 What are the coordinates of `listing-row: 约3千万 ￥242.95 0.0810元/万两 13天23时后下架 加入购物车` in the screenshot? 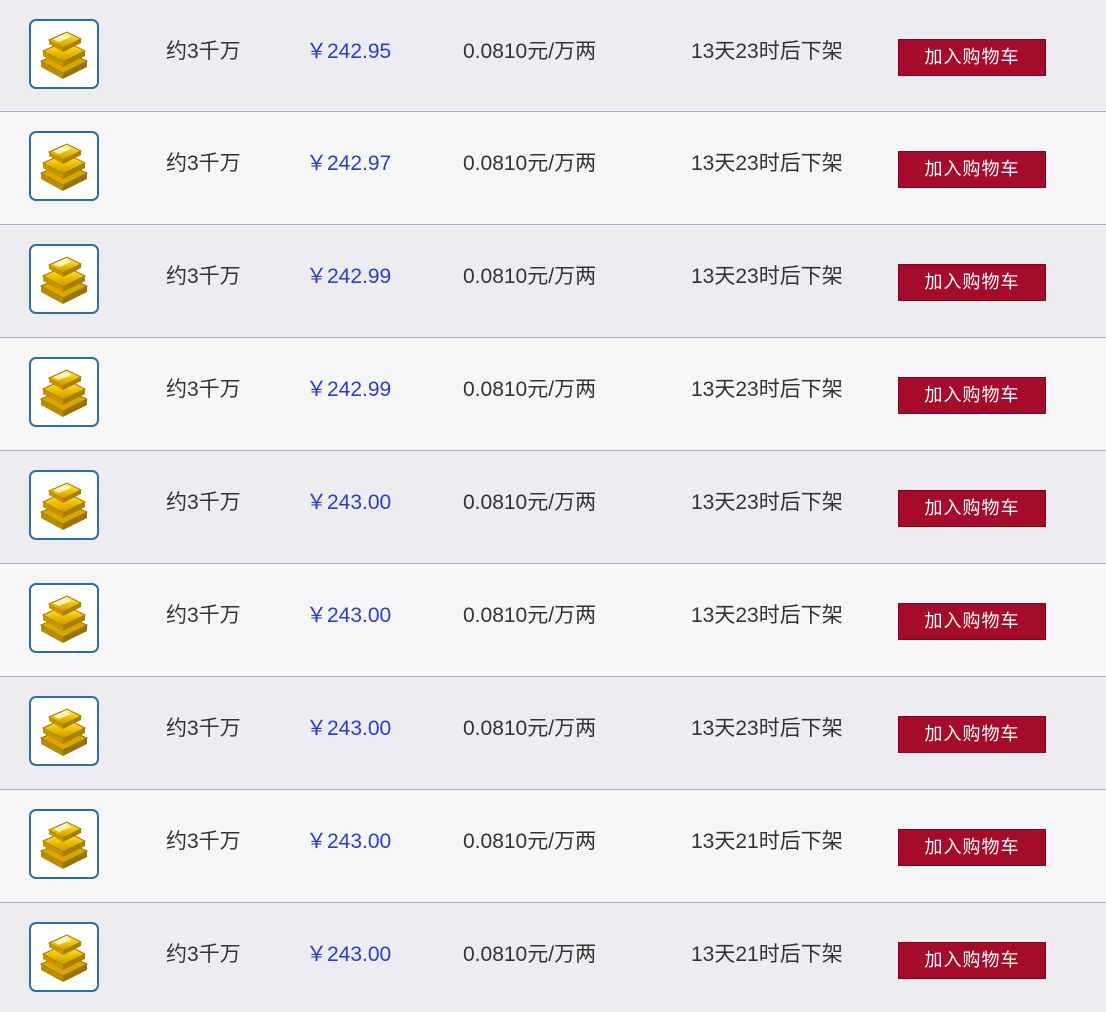 It's located at (553, 56).